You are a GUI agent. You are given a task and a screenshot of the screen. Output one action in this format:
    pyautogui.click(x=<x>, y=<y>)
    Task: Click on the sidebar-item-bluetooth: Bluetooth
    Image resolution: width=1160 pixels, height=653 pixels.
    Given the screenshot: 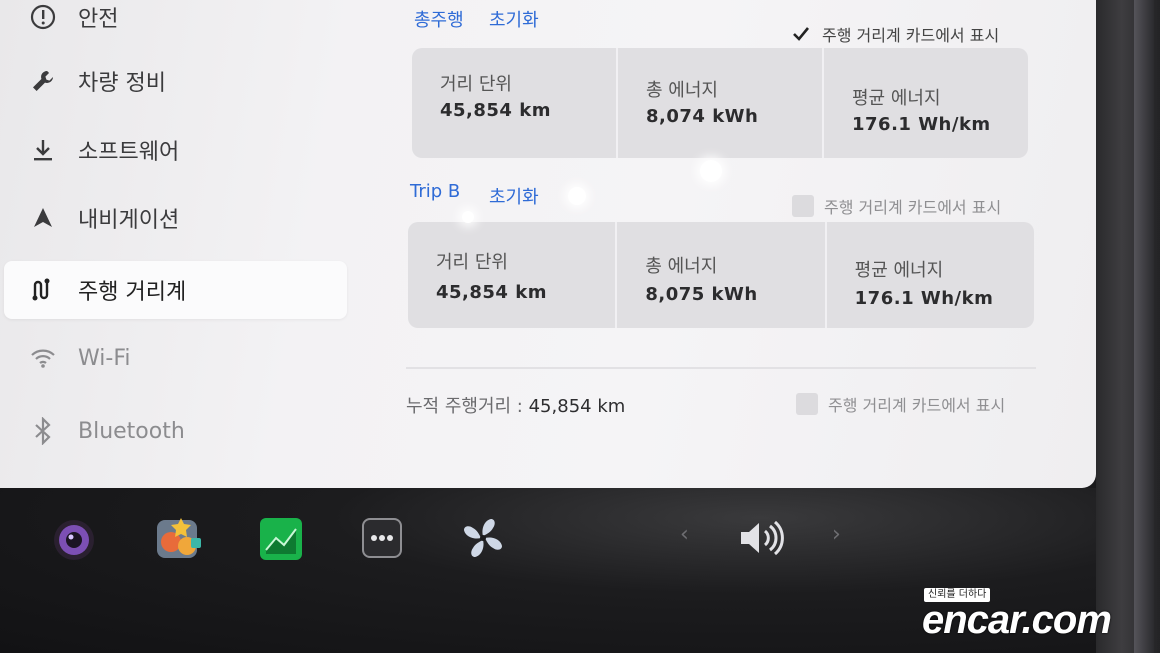 What is the action you would take?
    pyautogui.click(x=175, y=431)
    